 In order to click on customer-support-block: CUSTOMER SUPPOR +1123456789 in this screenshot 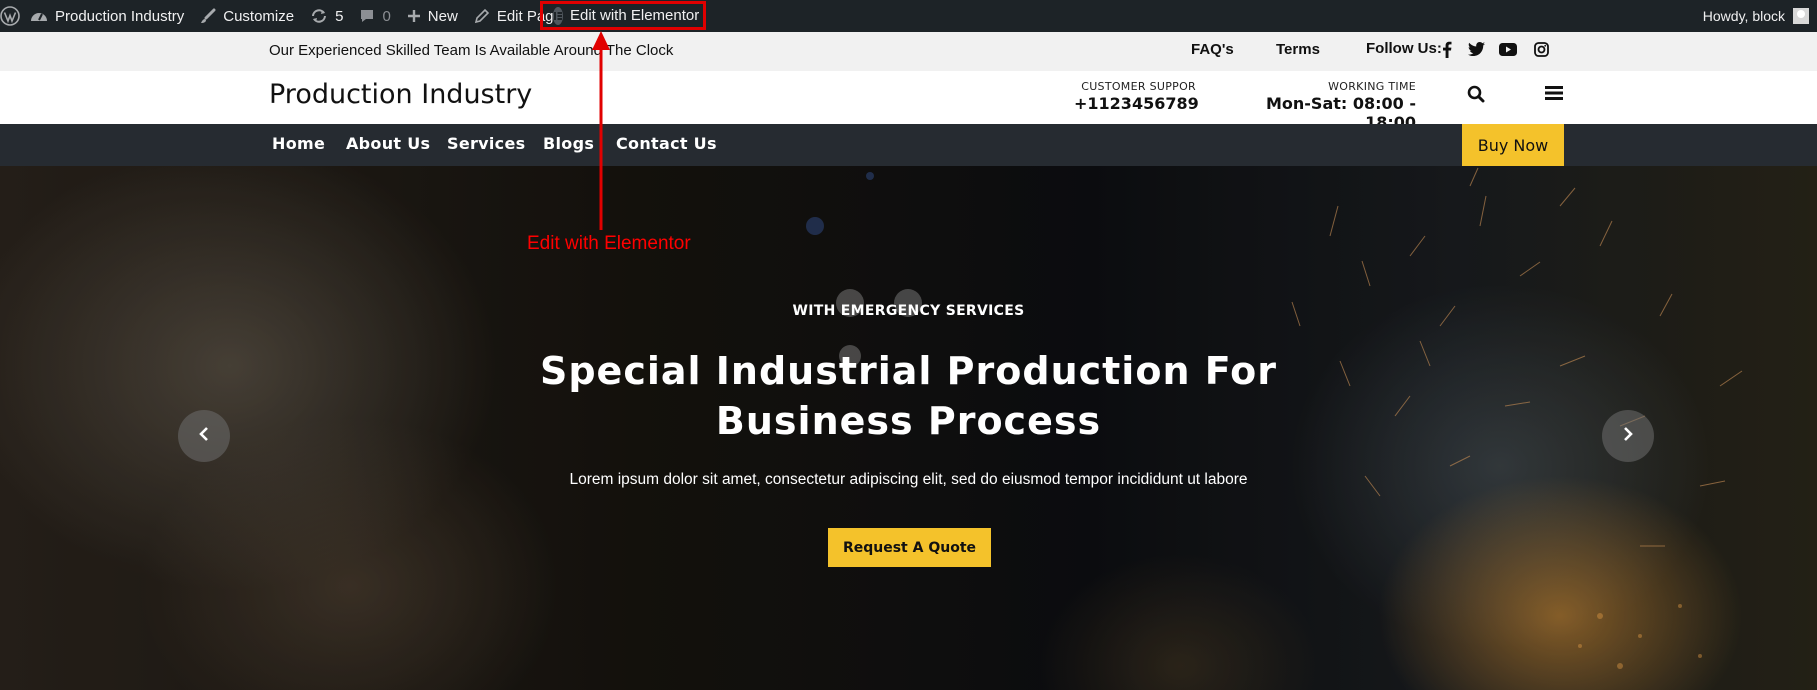, I will do `click(1136, 96)`.